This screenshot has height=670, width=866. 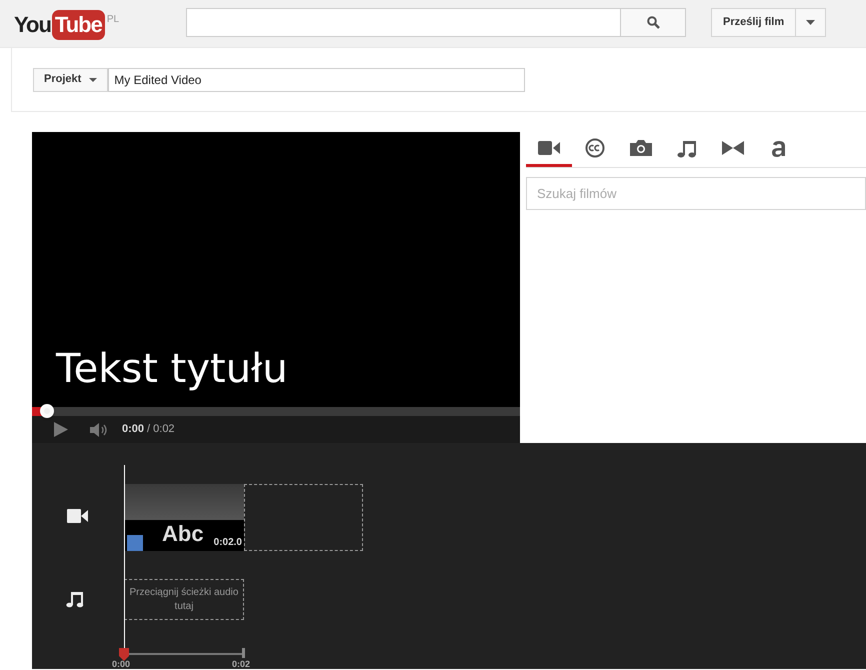 What do you see at coordinates (228, 543) in the screenshot?
I see `clip-duration: 0:02.0` at bounding box center [228, 543].